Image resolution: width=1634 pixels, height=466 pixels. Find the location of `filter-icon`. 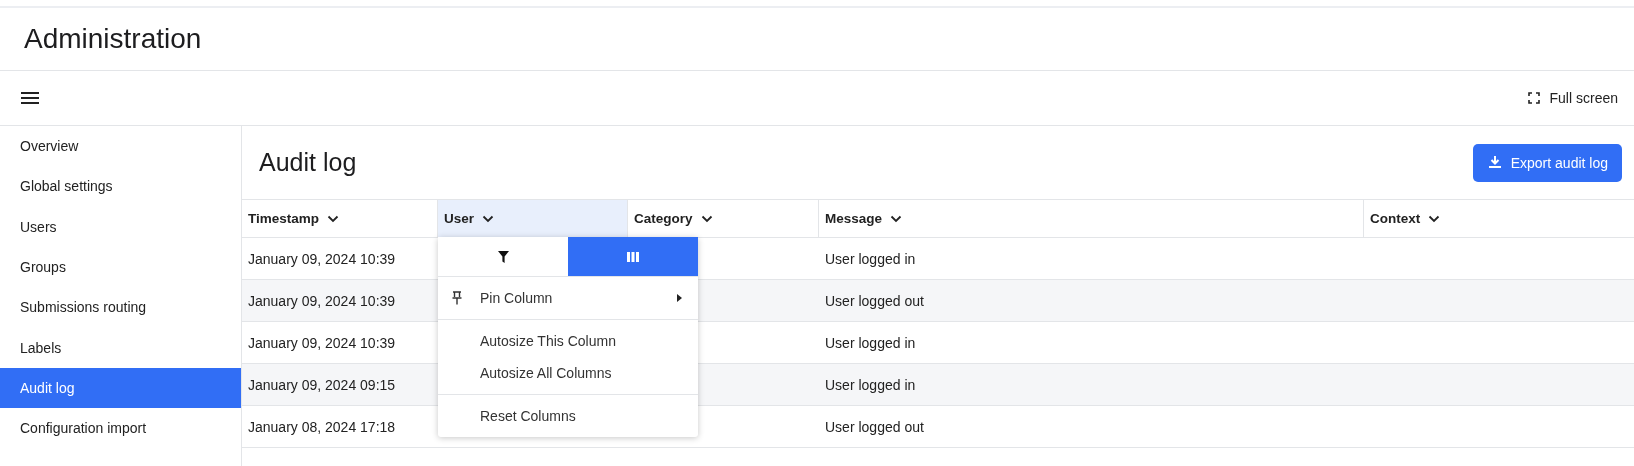

filter-icon is located at coordinates (503, 256).